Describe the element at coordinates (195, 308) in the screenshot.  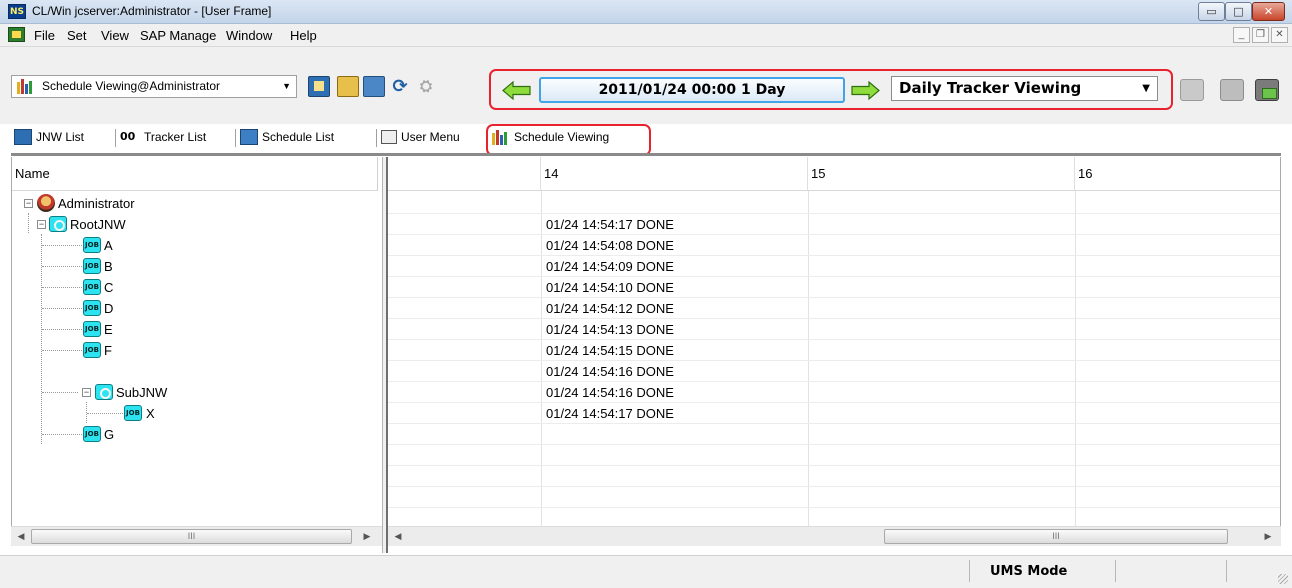
I see `tree-node-job-d: JOB D` at that location.